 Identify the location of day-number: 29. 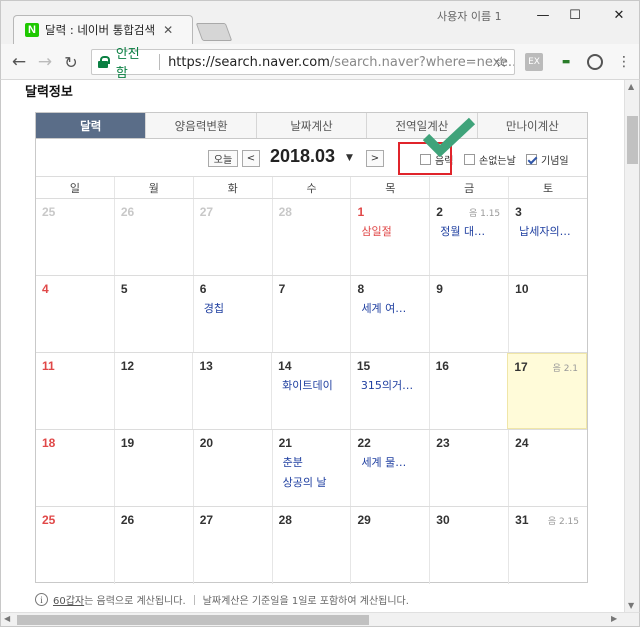
(364, 520).